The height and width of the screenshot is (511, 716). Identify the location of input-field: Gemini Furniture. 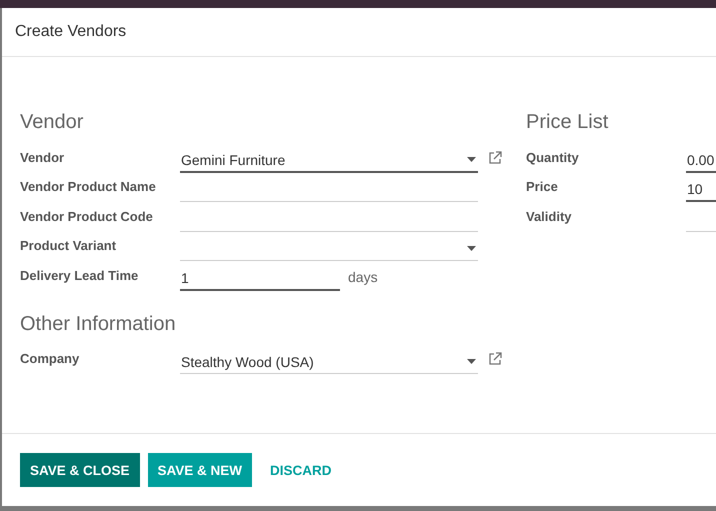
(329, 160).